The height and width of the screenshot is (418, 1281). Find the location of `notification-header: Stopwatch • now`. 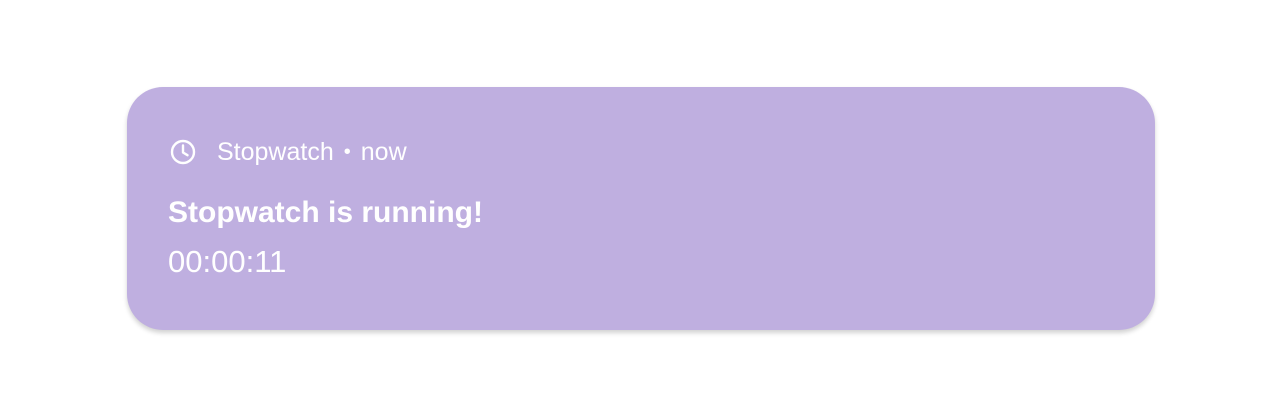

notification-header: Stopwatch • now is located at coordinates (288, 152).